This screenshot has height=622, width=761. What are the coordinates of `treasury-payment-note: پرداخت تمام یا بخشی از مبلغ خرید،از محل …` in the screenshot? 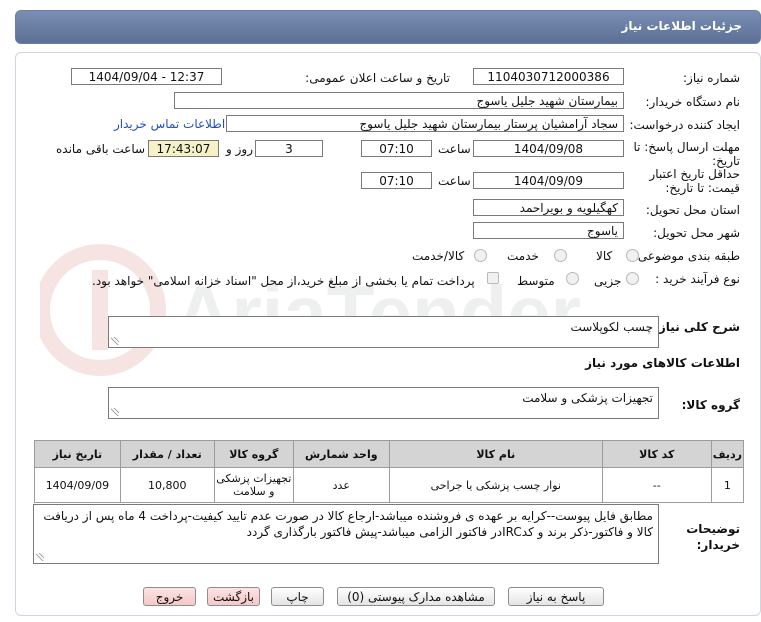 It's located at (283, 281).